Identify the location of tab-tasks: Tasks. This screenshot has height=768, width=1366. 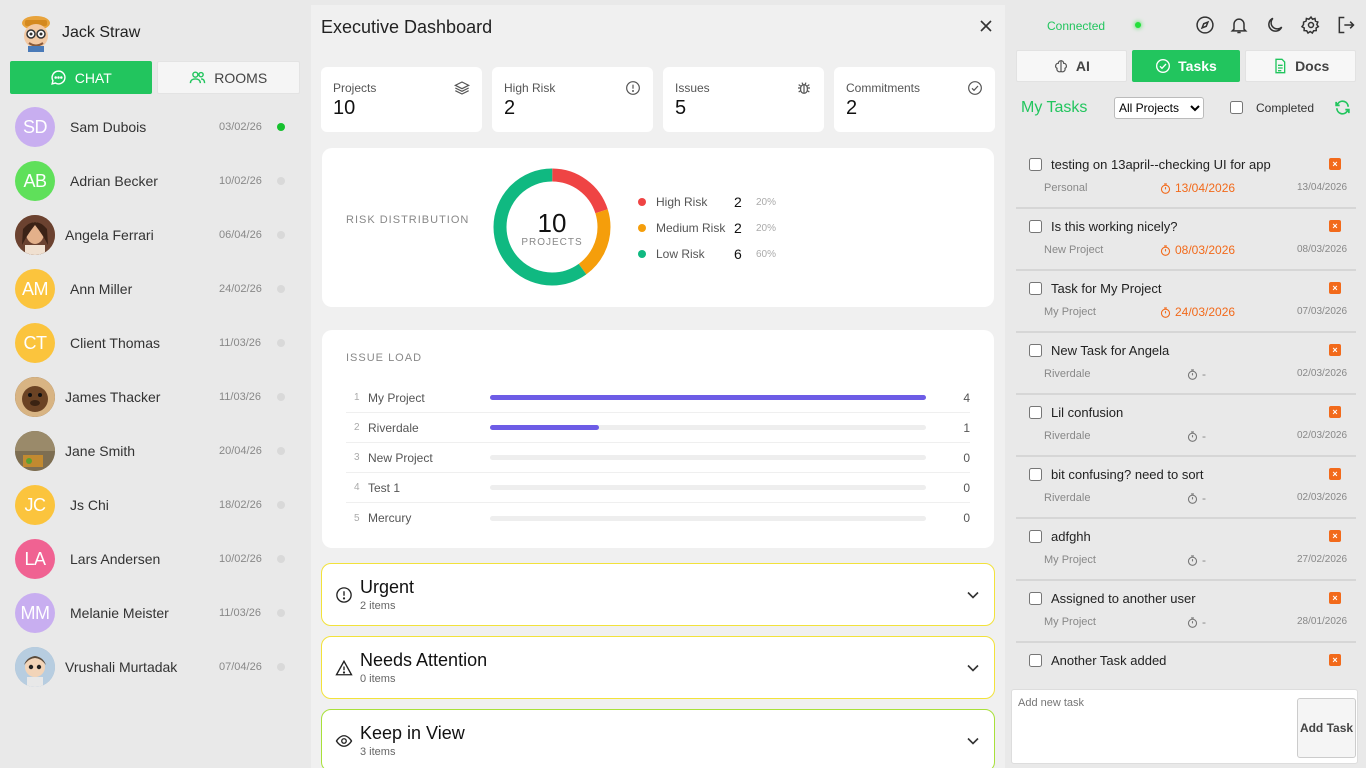
(1186, 66).